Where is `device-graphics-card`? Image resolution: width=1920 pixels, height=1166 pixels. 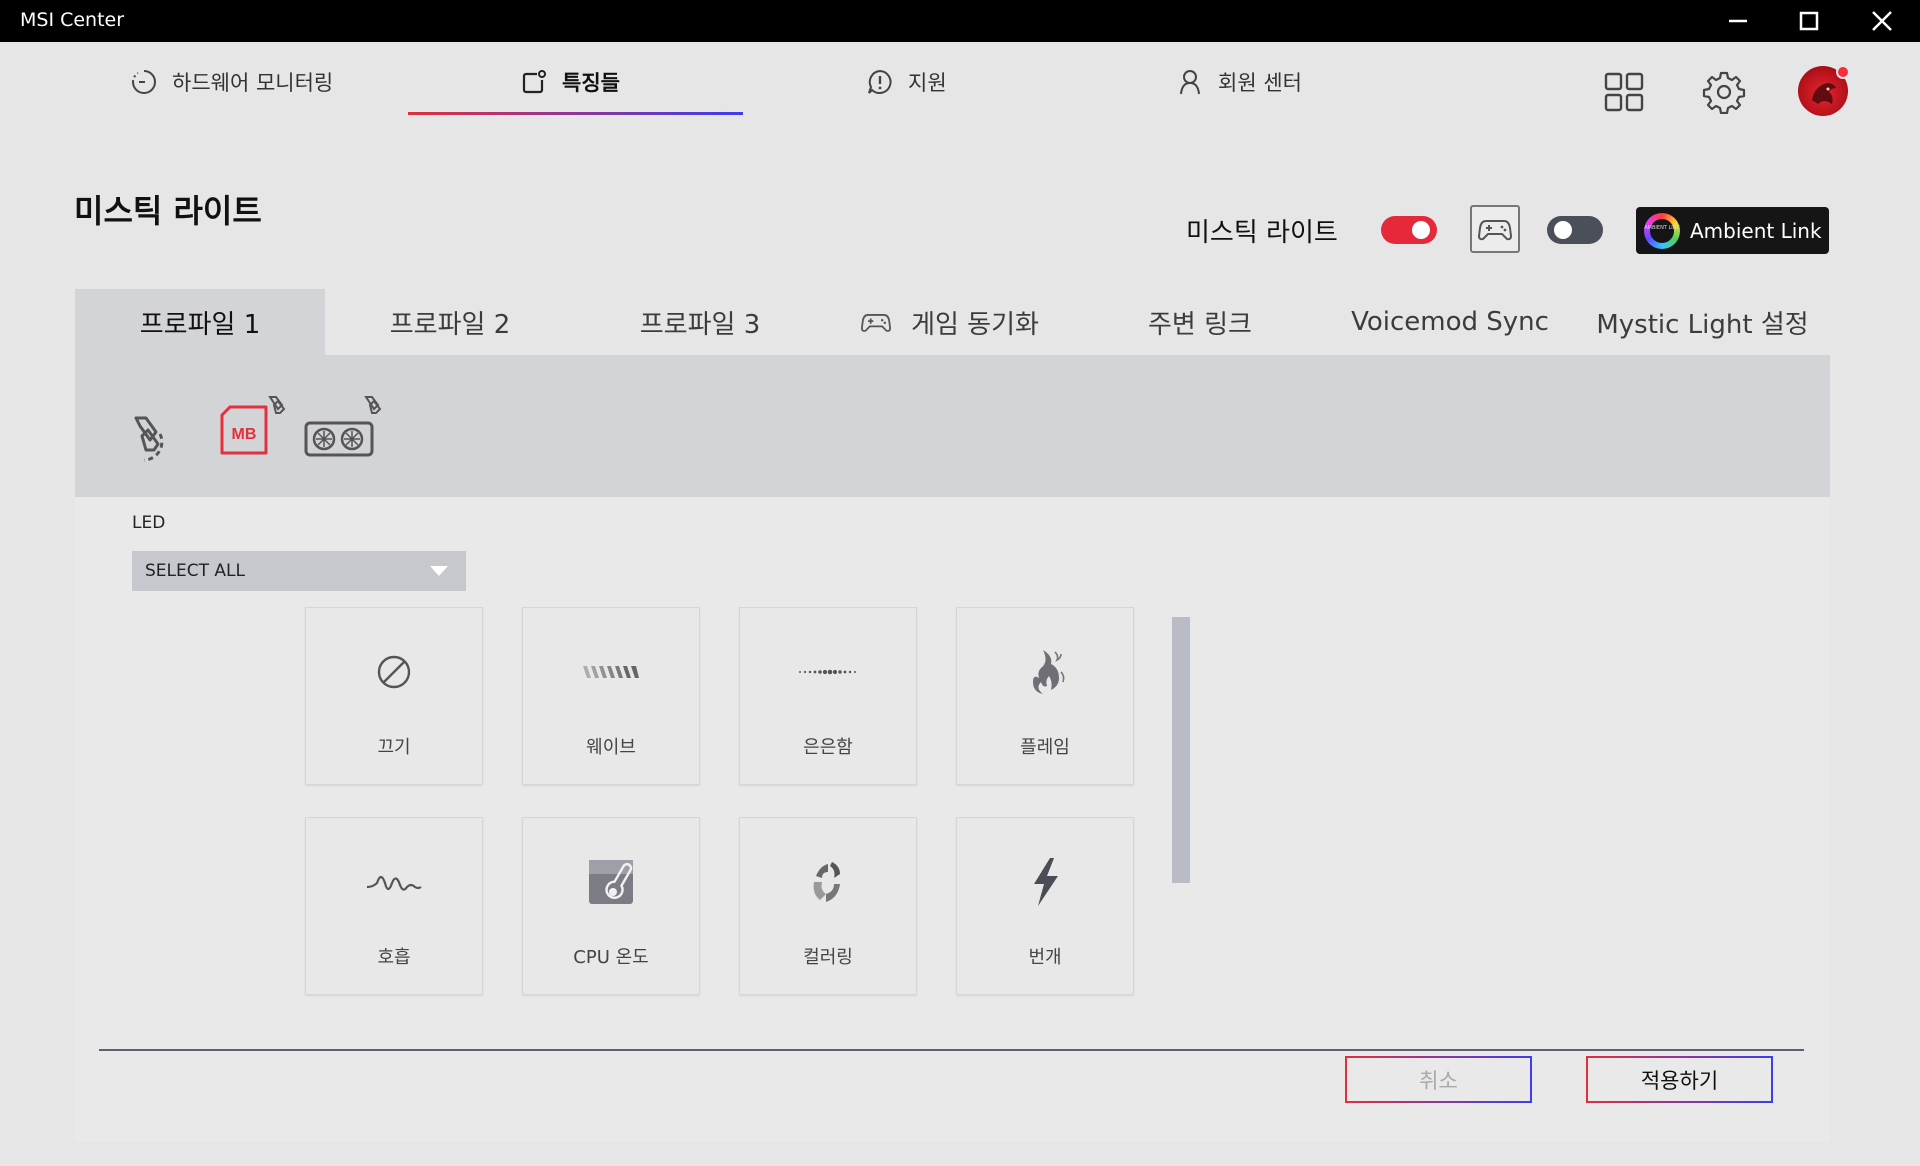 device-graphics-card is located at coordinates (345, 430).